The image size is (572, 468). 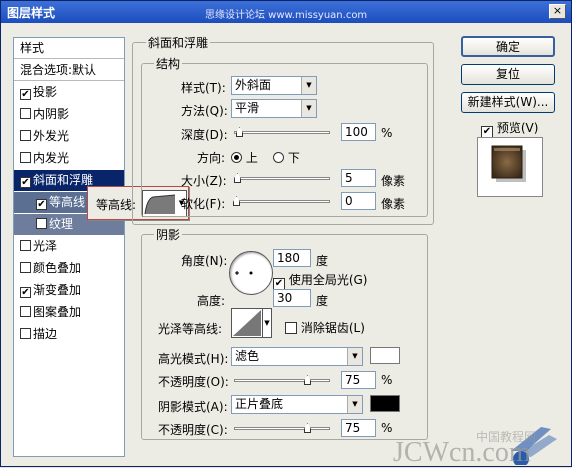 I want to click on technique-label: 方法(Q):, so click(x=204, y=111).